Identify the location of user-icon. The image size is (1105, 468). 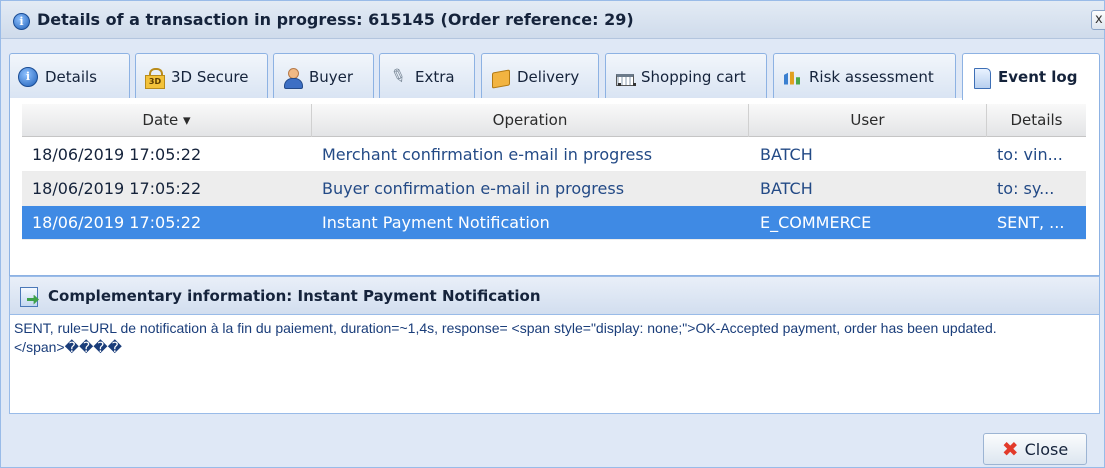
(292, 78).